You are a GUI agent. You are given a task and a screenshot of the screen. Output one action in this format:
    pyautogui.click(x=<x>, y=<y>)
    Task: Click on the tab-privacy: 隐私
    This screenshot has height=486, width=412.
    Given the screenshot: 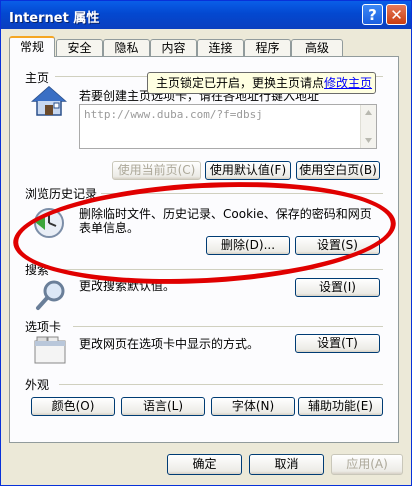 What is the action you would take?
    pyautogui.click(x=126, y=47)
    